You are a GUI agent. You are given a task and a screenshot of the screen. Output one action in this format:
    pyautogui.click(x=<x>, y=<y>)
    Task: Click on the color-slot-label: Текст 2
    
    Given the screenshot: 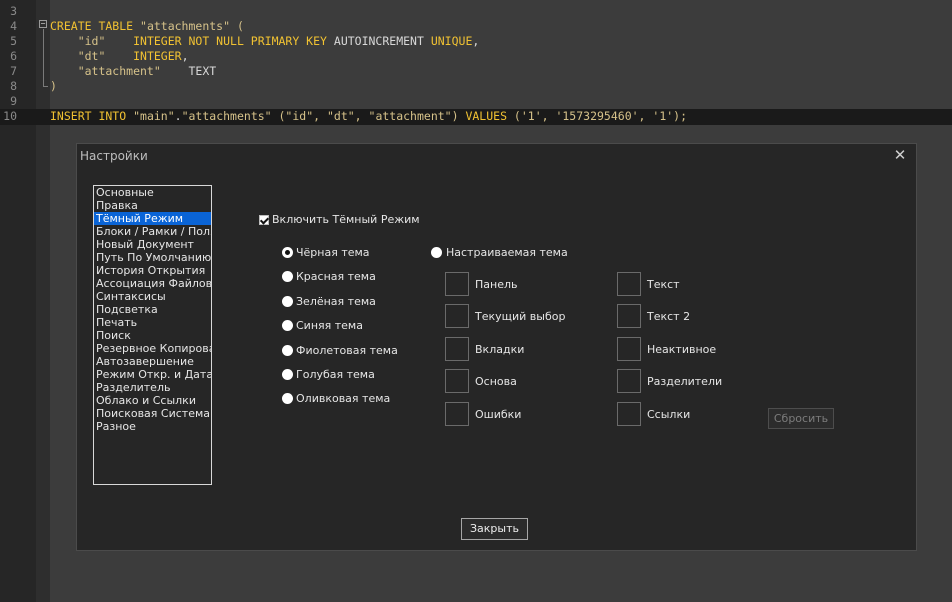 What is the action you would take?
    pyautogui.click(x=669, y=316)
    